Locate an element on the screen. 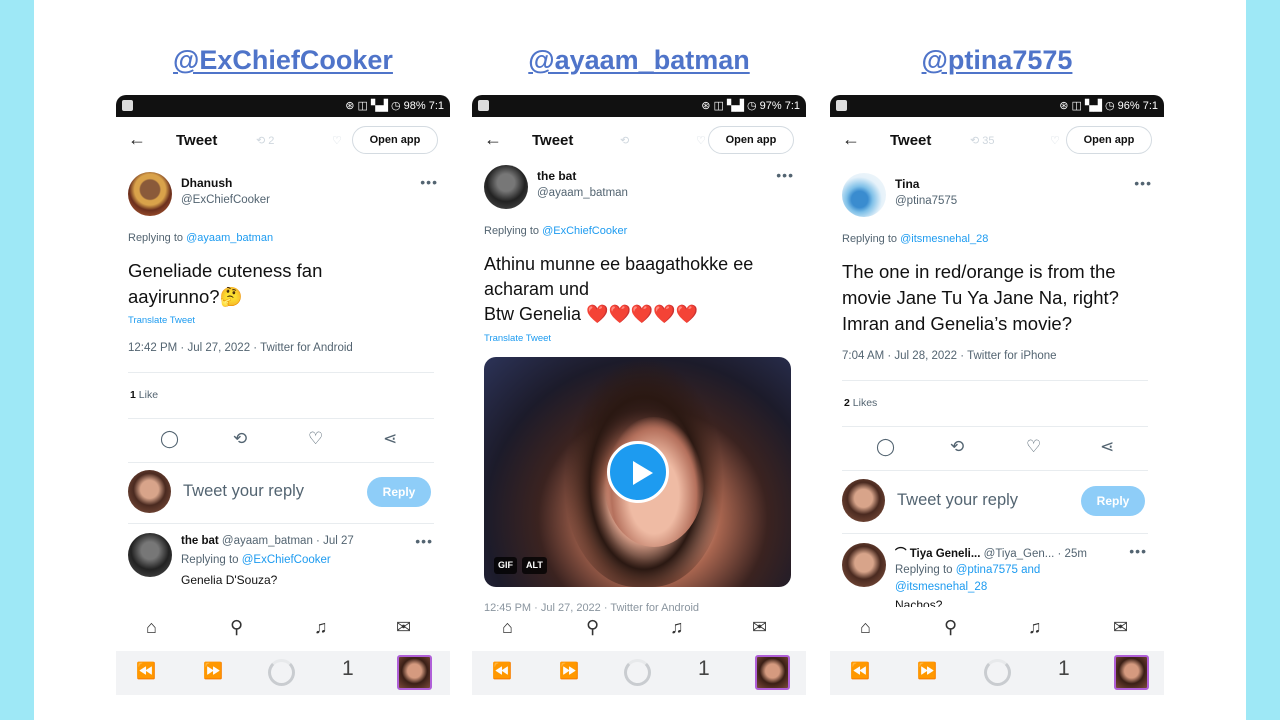 The image size is (1280, 720). comment-replying-to-2: @itsmesnehal_28 is located at coordinates (941, 587).